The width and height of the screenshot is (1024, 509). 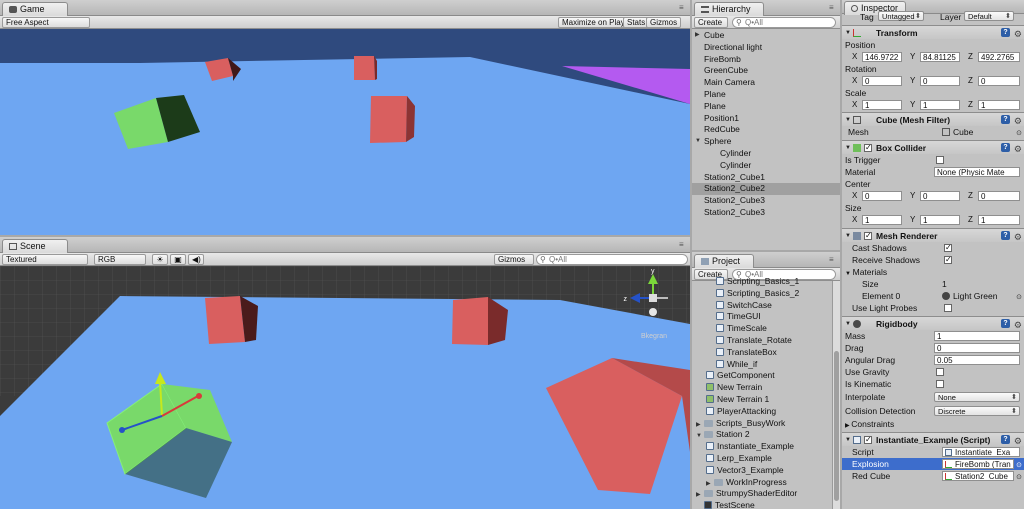 What do you see at coordinates (999, 196) in the screenshot?
I see `center-z-field: 0` at bounding box center [999, 196].